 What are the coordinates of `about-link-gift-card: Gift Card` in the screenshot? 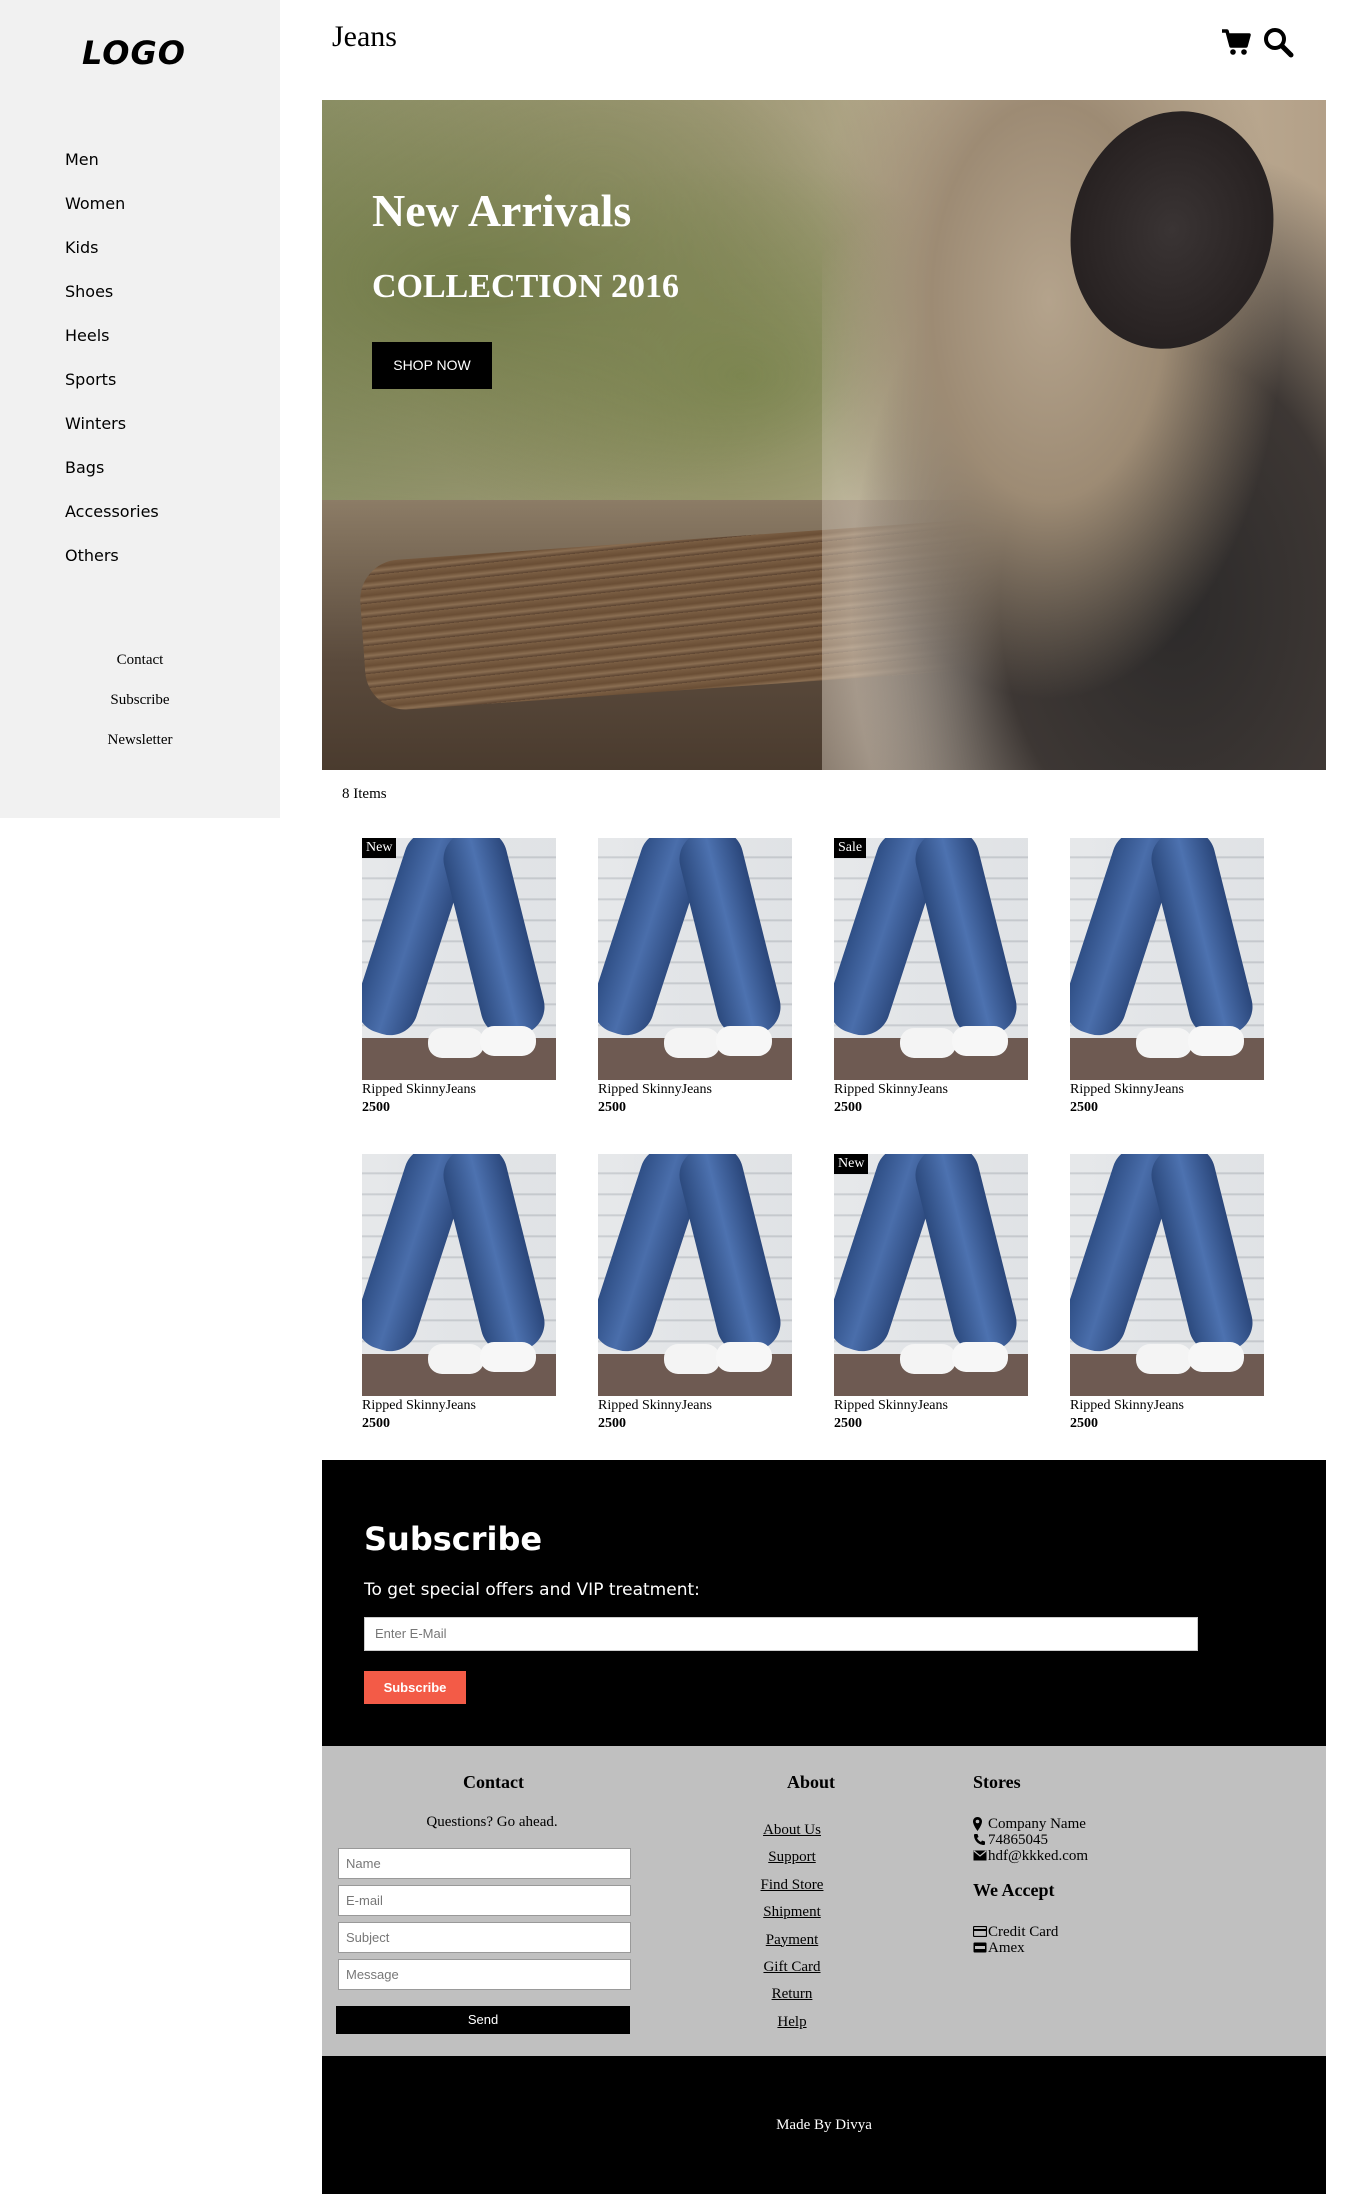 It's located at (792, 1970).